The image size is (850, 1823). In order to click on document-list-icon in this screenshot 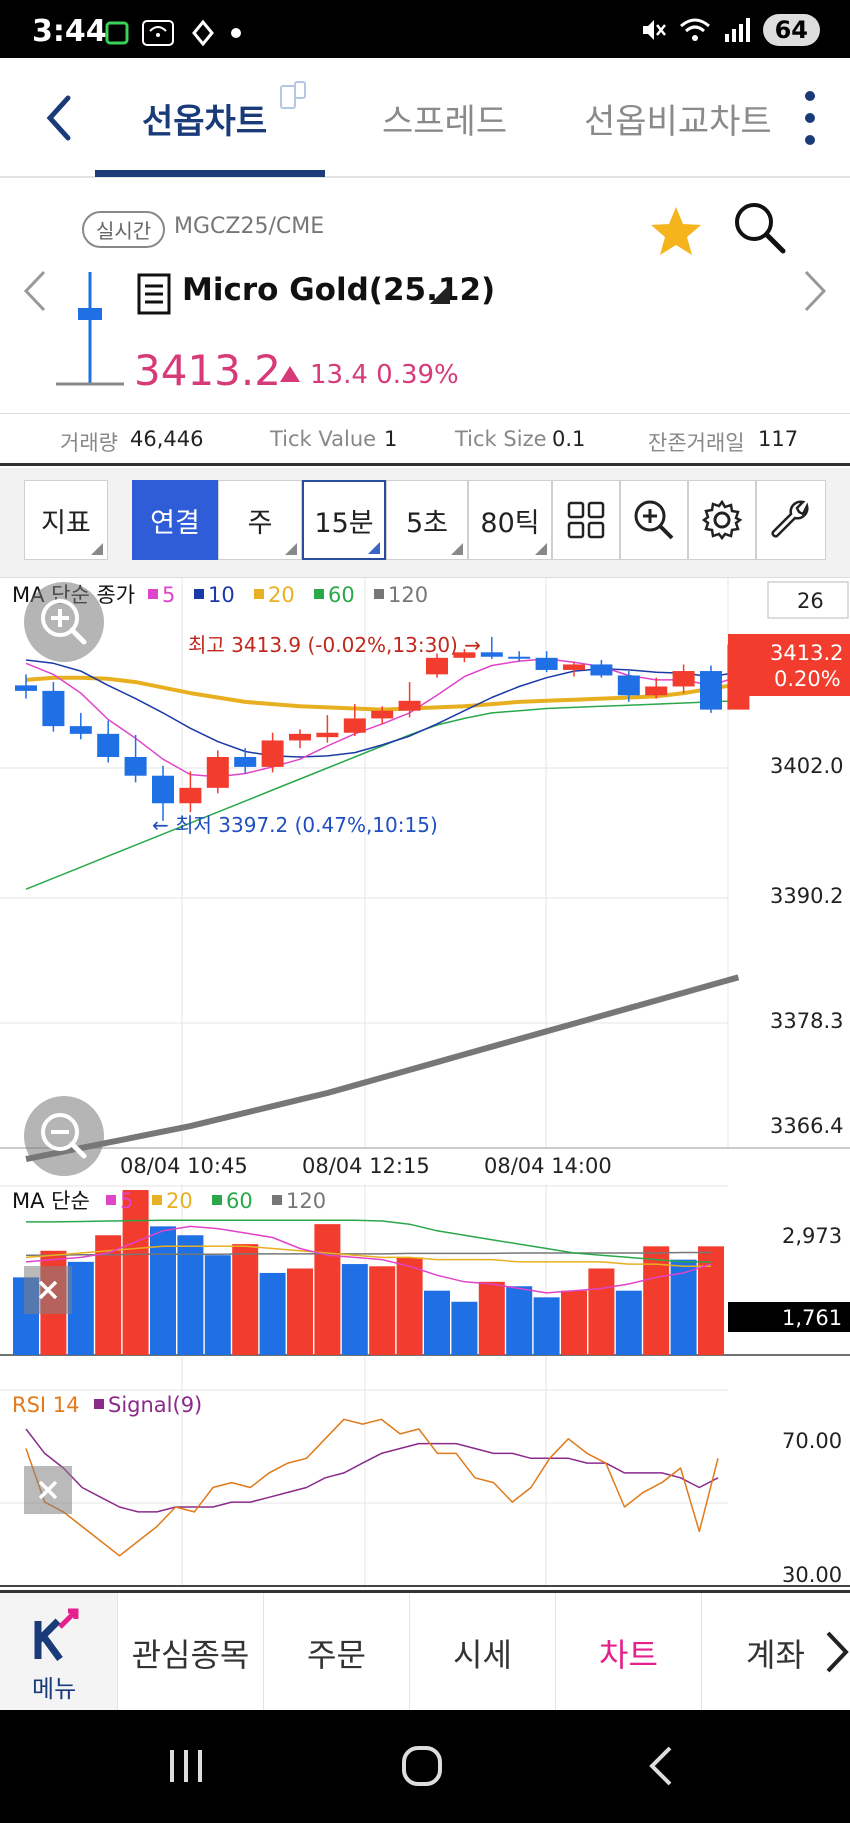, I will do `click(154, 294)`.